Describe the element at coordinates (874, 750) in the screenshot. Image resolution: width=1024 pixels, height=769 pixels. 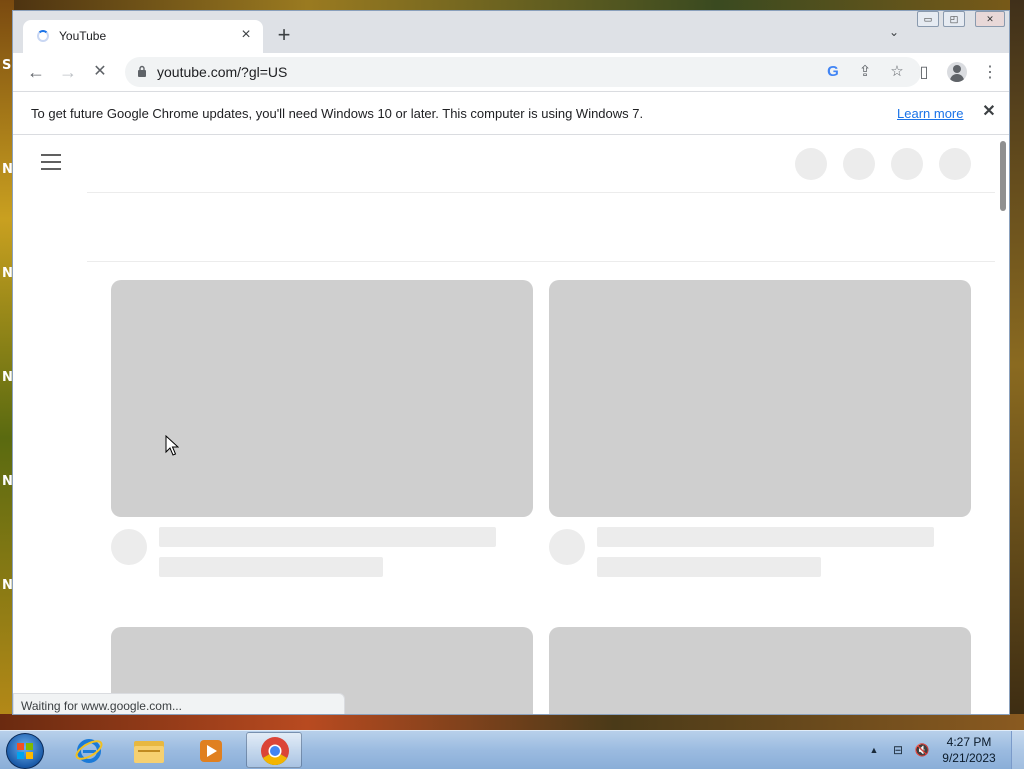
I see `tray-overflow-icon: ▲` at that location.